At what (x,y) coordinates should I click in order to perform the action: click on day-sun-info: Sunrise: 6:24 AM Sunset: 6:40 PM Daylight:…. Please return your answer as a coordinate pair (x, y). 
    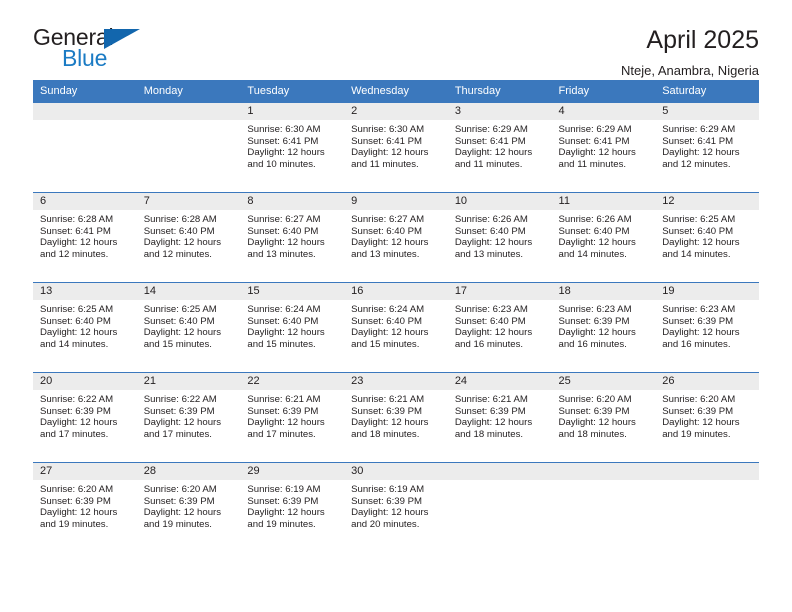
    Looking at the image, I should click on (292, 325).